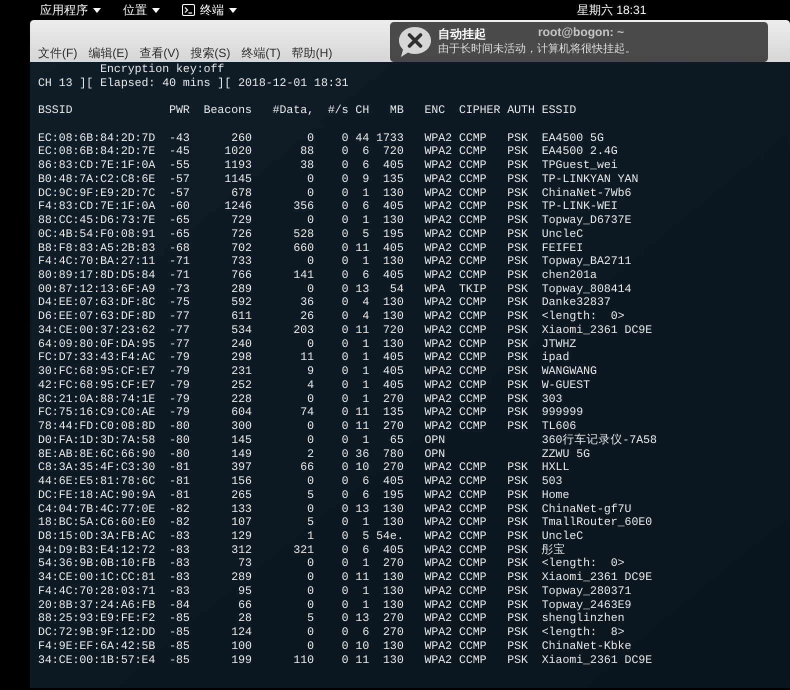 The width and height of the screenshot is (790, 690). Describe the element at coordinates (563, 413) in the screenshot. I see `table-cell: 999999` at that location.